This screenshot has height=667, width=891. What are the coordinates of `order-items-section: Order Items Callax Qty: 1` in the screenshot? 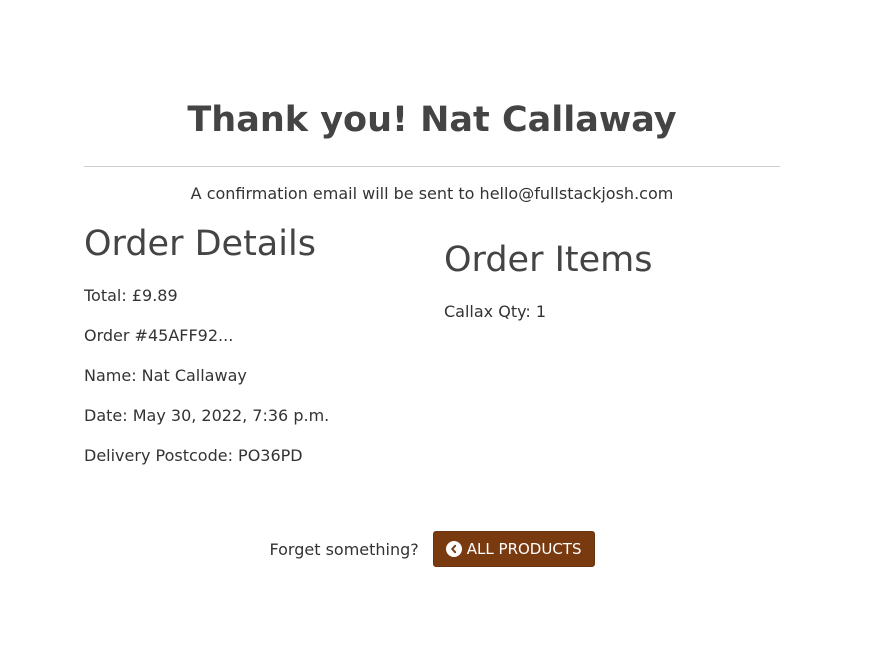 It's located at (614, 290).